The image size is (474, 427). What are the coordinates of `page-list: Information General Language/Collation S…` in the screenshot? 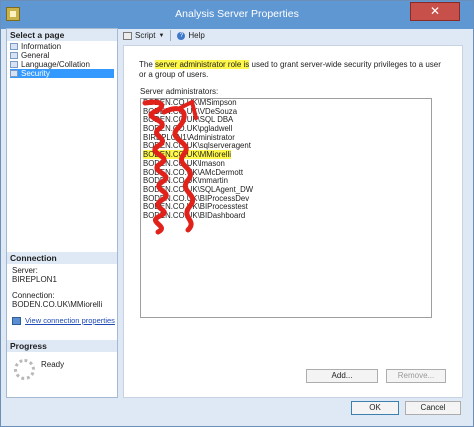 It's located at (62, 60).